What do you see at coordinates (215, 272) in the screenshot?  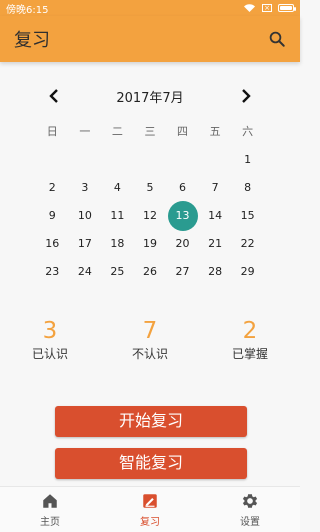 I see `calendar-day: 28` at bounding box center [215, 272].